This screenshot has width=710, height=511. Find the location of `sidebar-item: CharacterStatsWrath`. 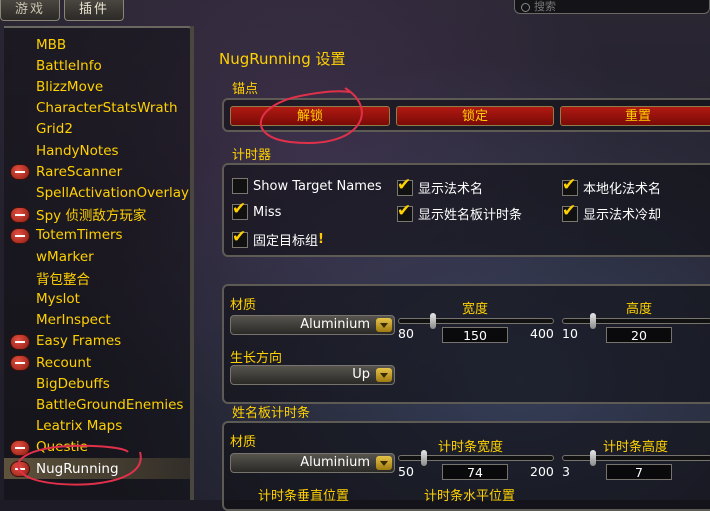

sidebar-item: CharacterStatsWrath is located at coordinates (97, 108).